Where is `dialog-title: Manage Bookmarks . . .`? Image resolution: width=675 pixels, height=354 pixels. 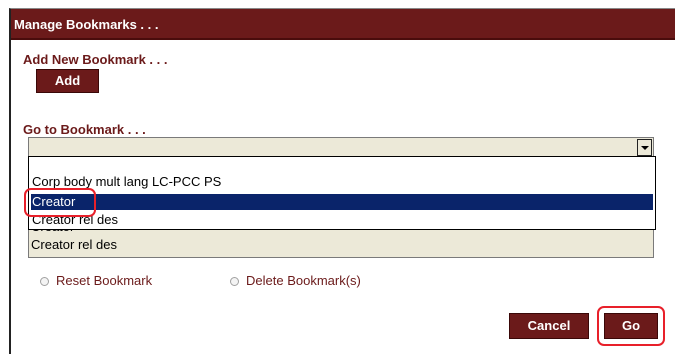
dialog-title: Manage Bookmarks . . . is located at coordinates (343, 24).